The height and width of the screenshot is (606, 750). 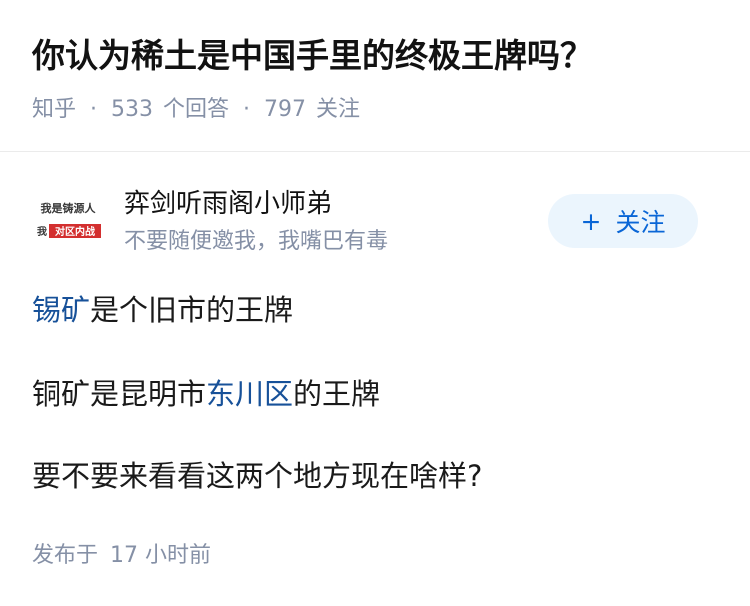 What do you see at coordinates (337, 394) in the screenshot?
I see `answer-text: 的王牌` at bounding box center [337, 394].